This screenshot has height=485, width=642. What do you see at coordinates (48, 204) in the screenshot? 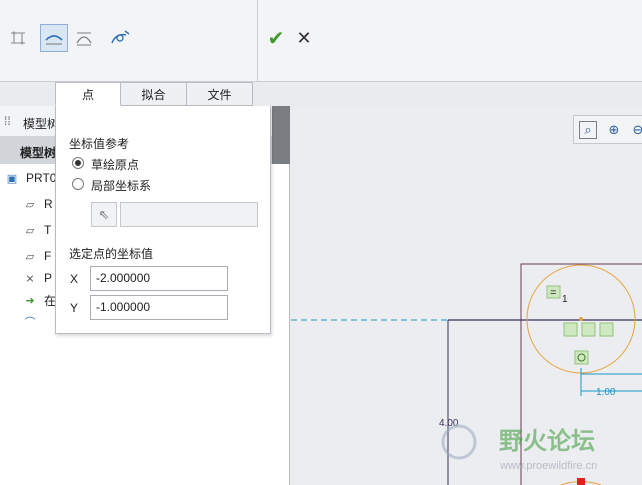
I see `tree-item-label: R` at bounding box center [48, 204].